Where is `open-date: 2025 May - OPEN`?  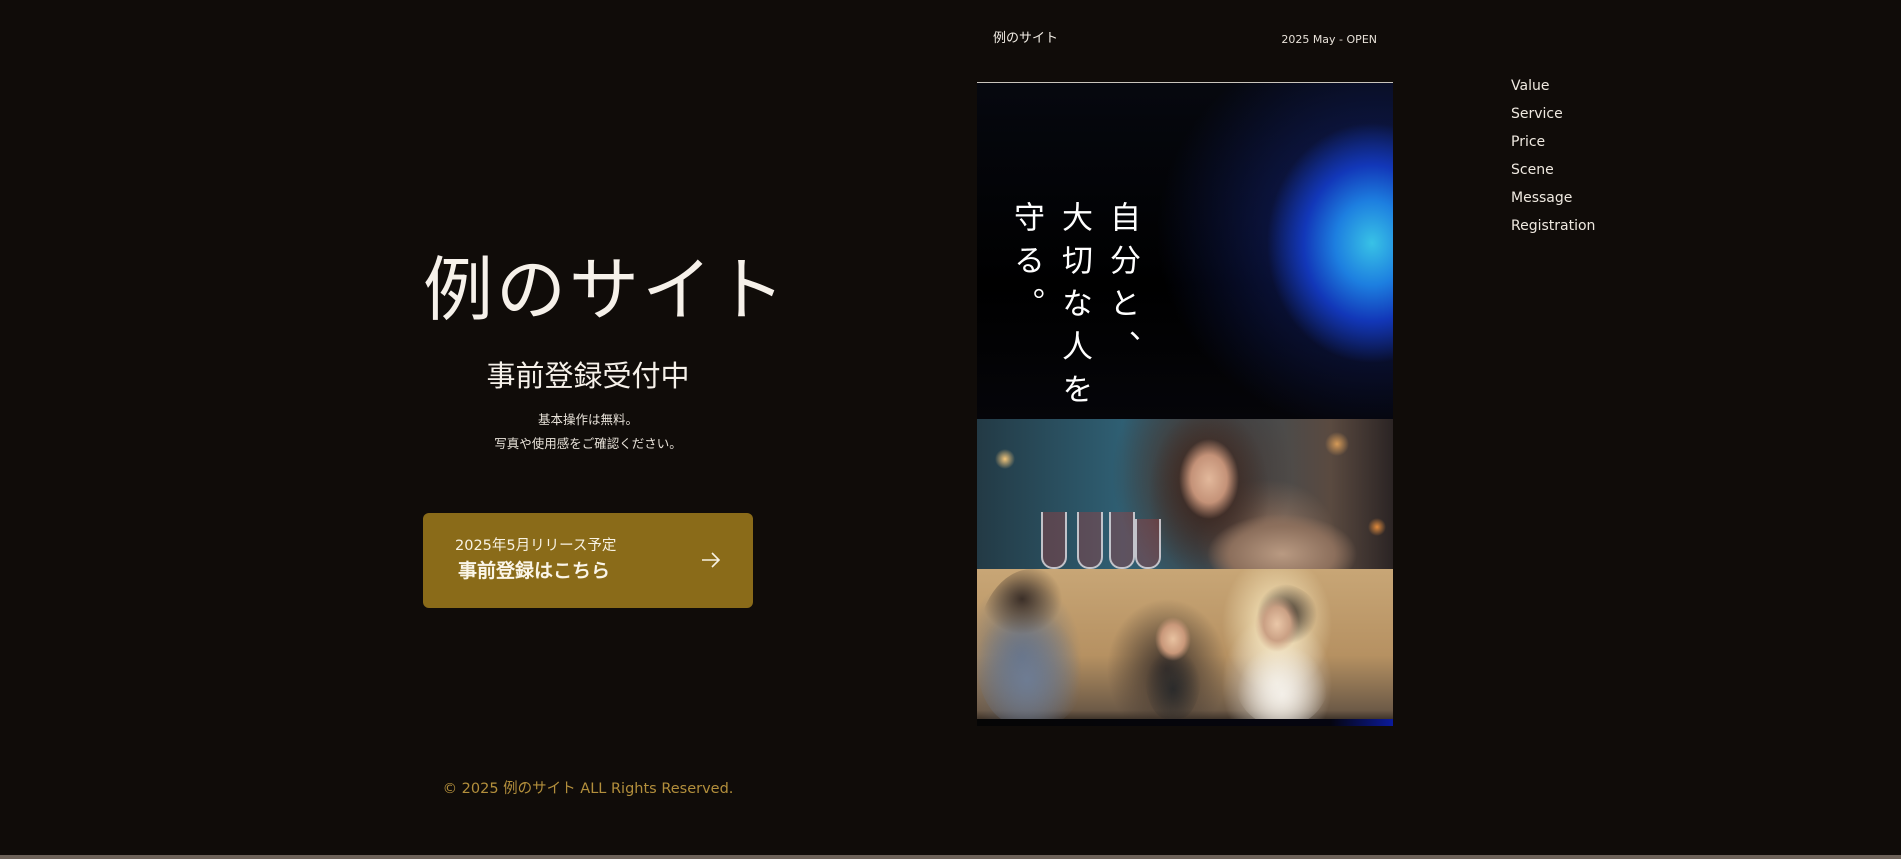
open-date: 2025 May - OPEN is located at coordinates (1329, 39).